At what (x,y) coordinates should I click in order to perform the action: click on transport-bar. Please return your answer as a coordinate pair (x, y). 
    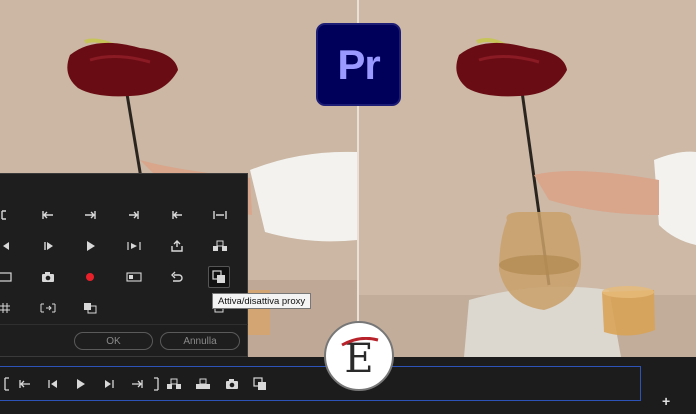
    Looking at the image, I should click on (320, 383).